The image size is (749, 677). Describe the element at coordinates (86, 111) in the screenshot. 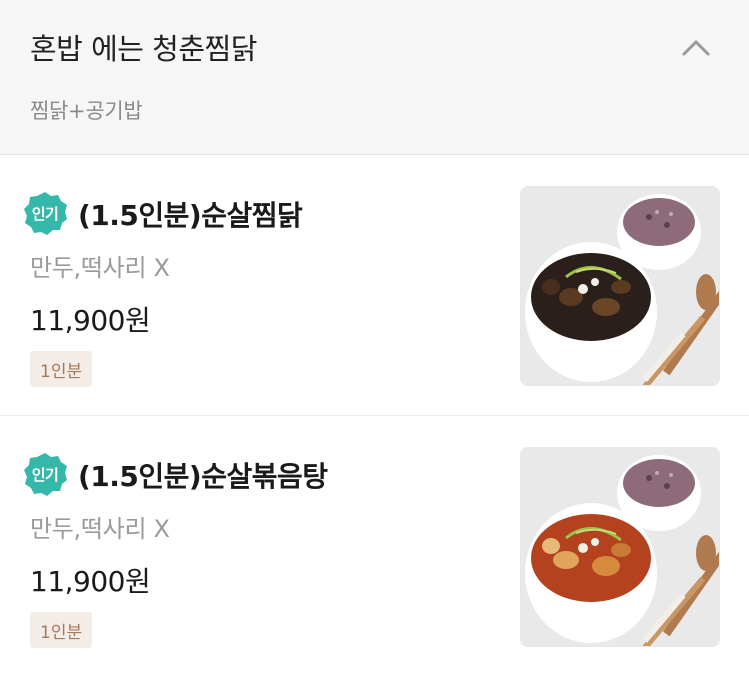

I see `section-subtitle: 찜닭+공기밥` at that location.